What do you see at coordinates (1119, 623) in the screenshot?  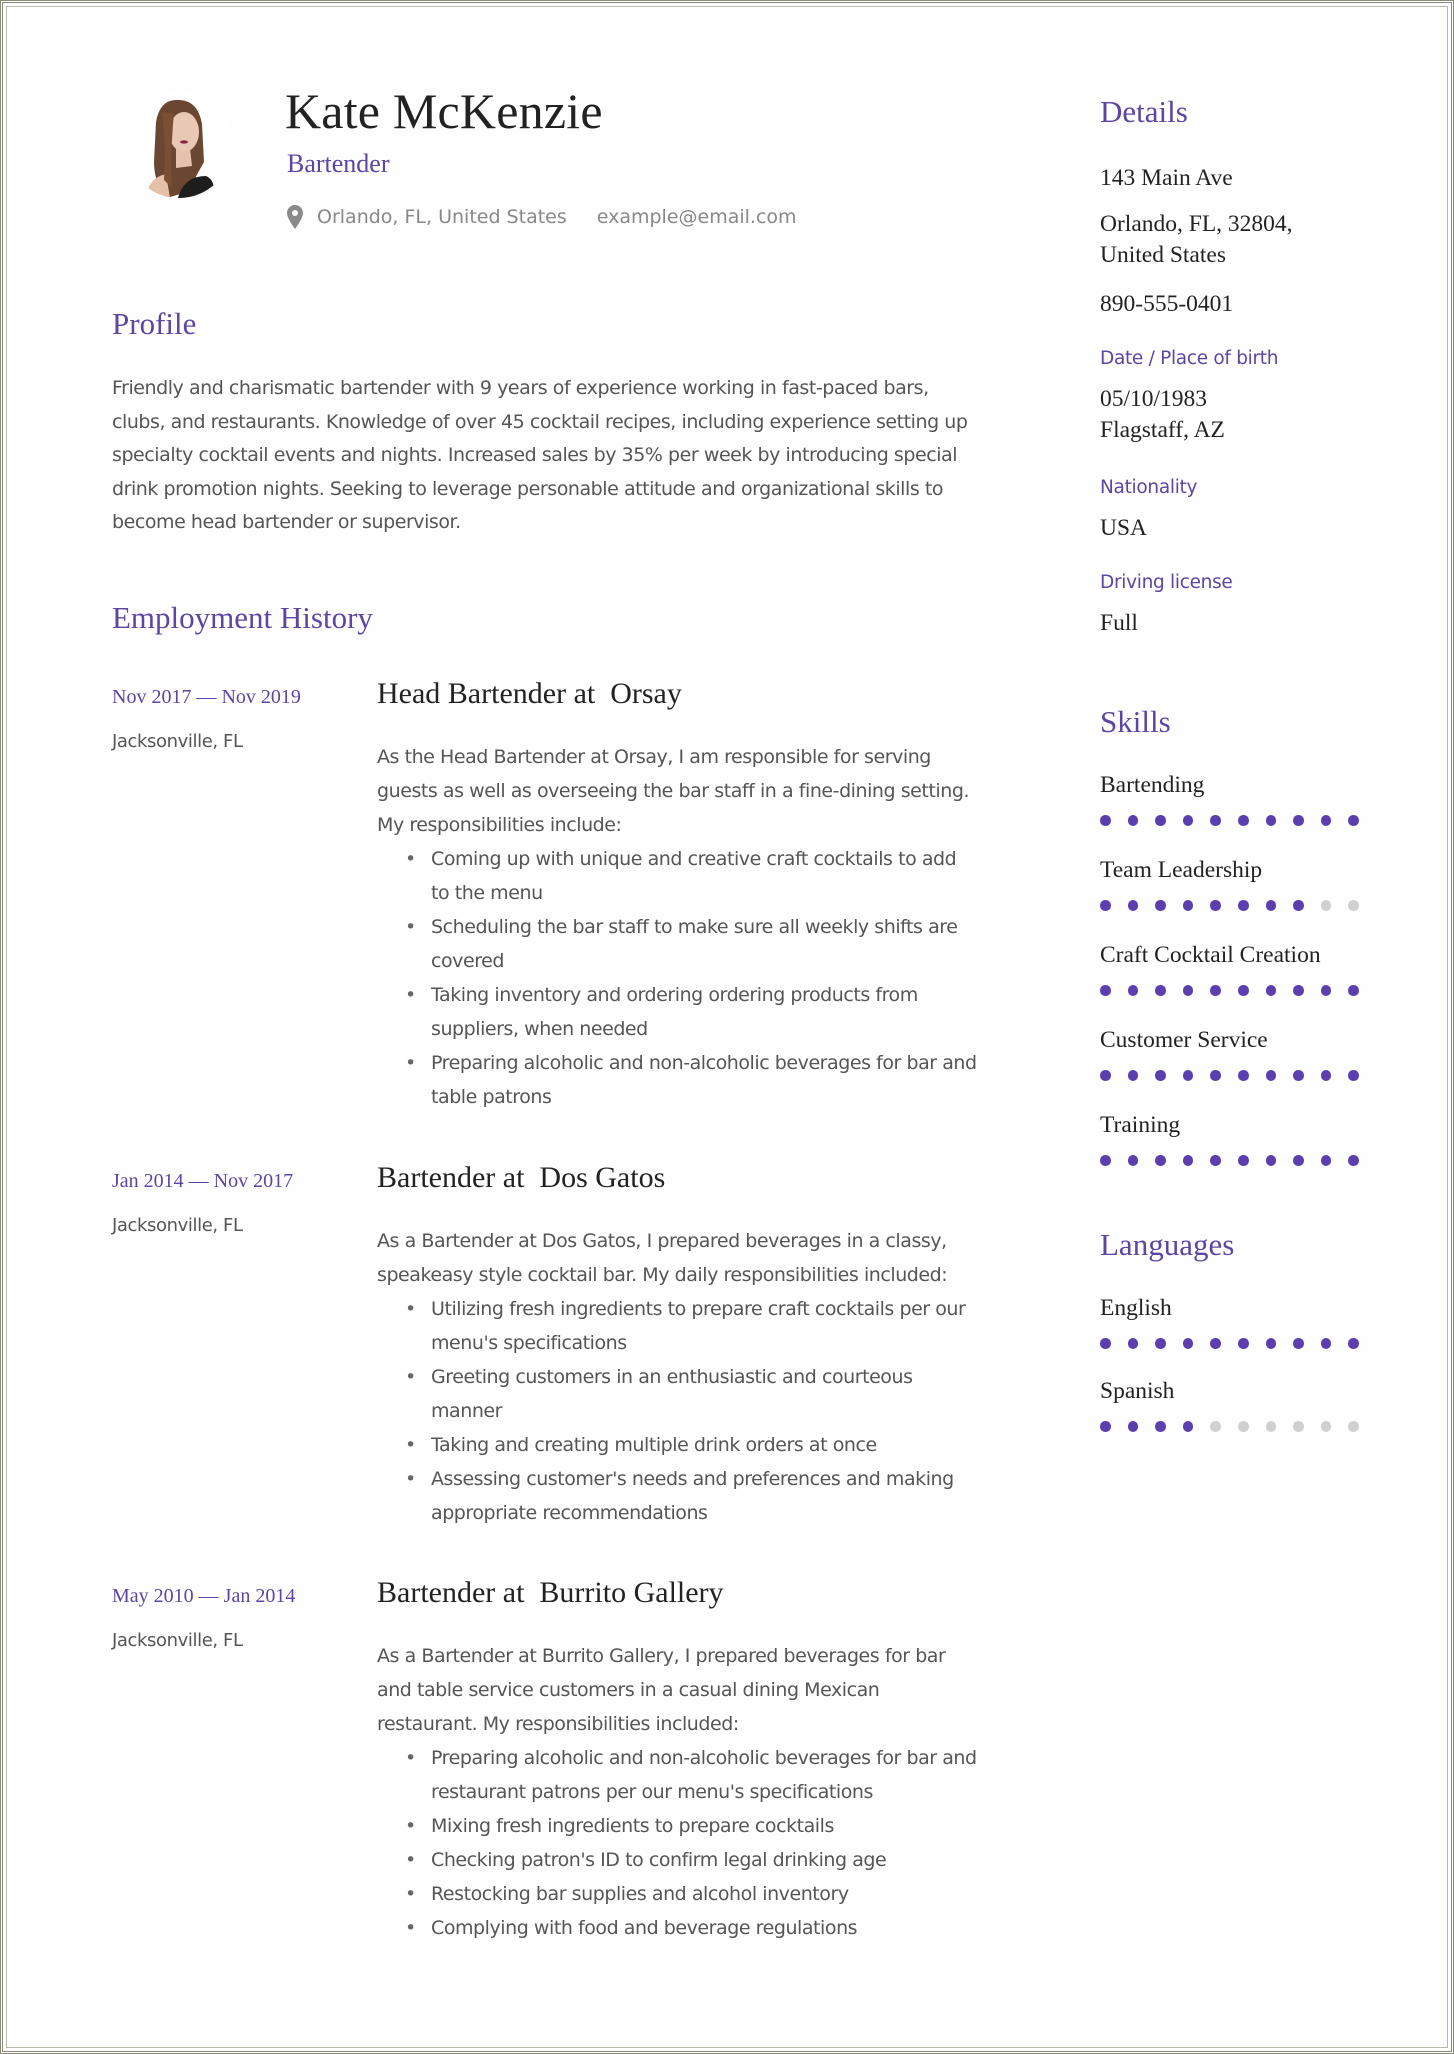 I see `license-value: Full` at bounding box center [1119, 623].